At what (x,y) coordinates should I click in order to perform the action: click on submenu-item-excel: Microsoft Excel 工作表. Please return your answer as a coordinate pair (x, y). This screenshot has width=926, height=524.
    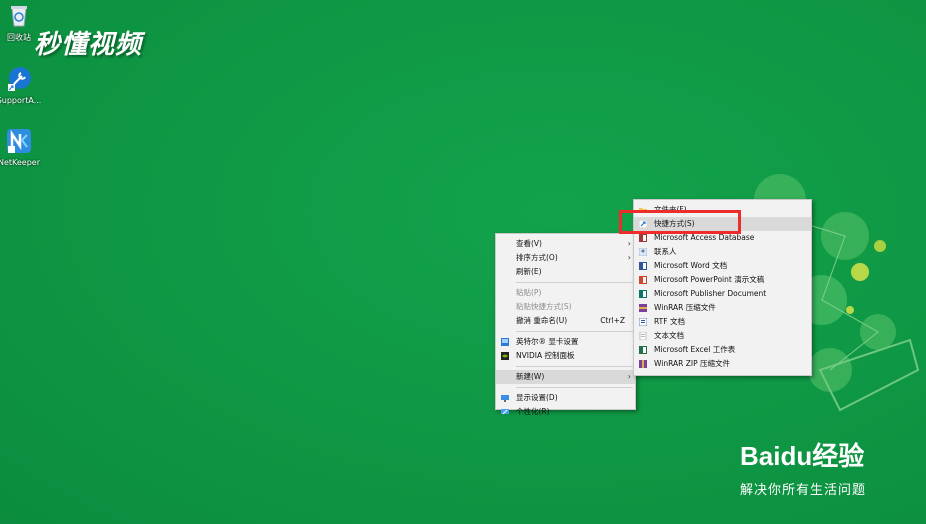
    Looking at the image, I should click on (722, 350).